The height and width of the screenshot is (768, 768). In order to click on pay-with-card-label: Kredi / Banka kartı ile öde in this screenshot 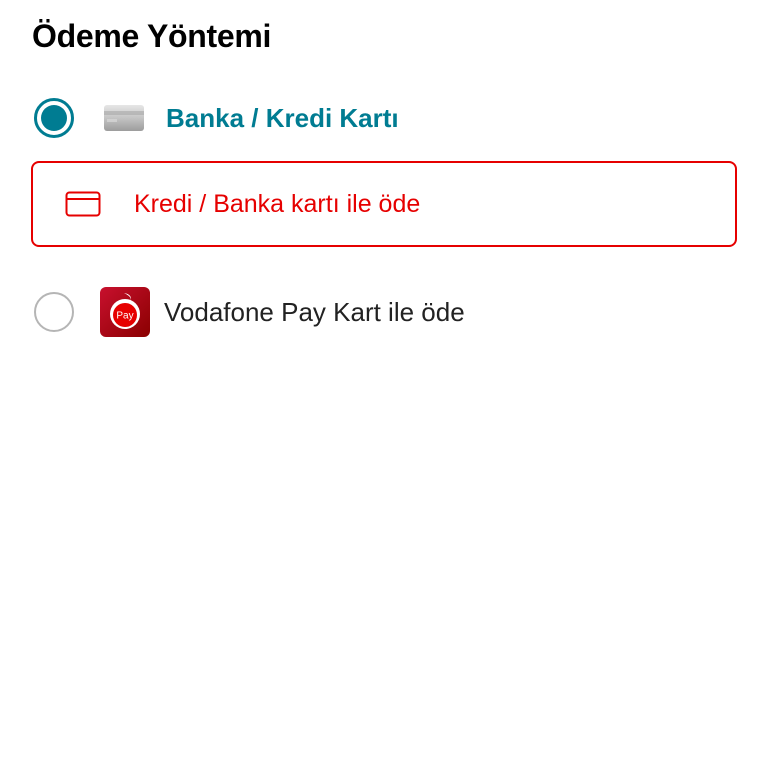, I will do `click(277, 203)`.